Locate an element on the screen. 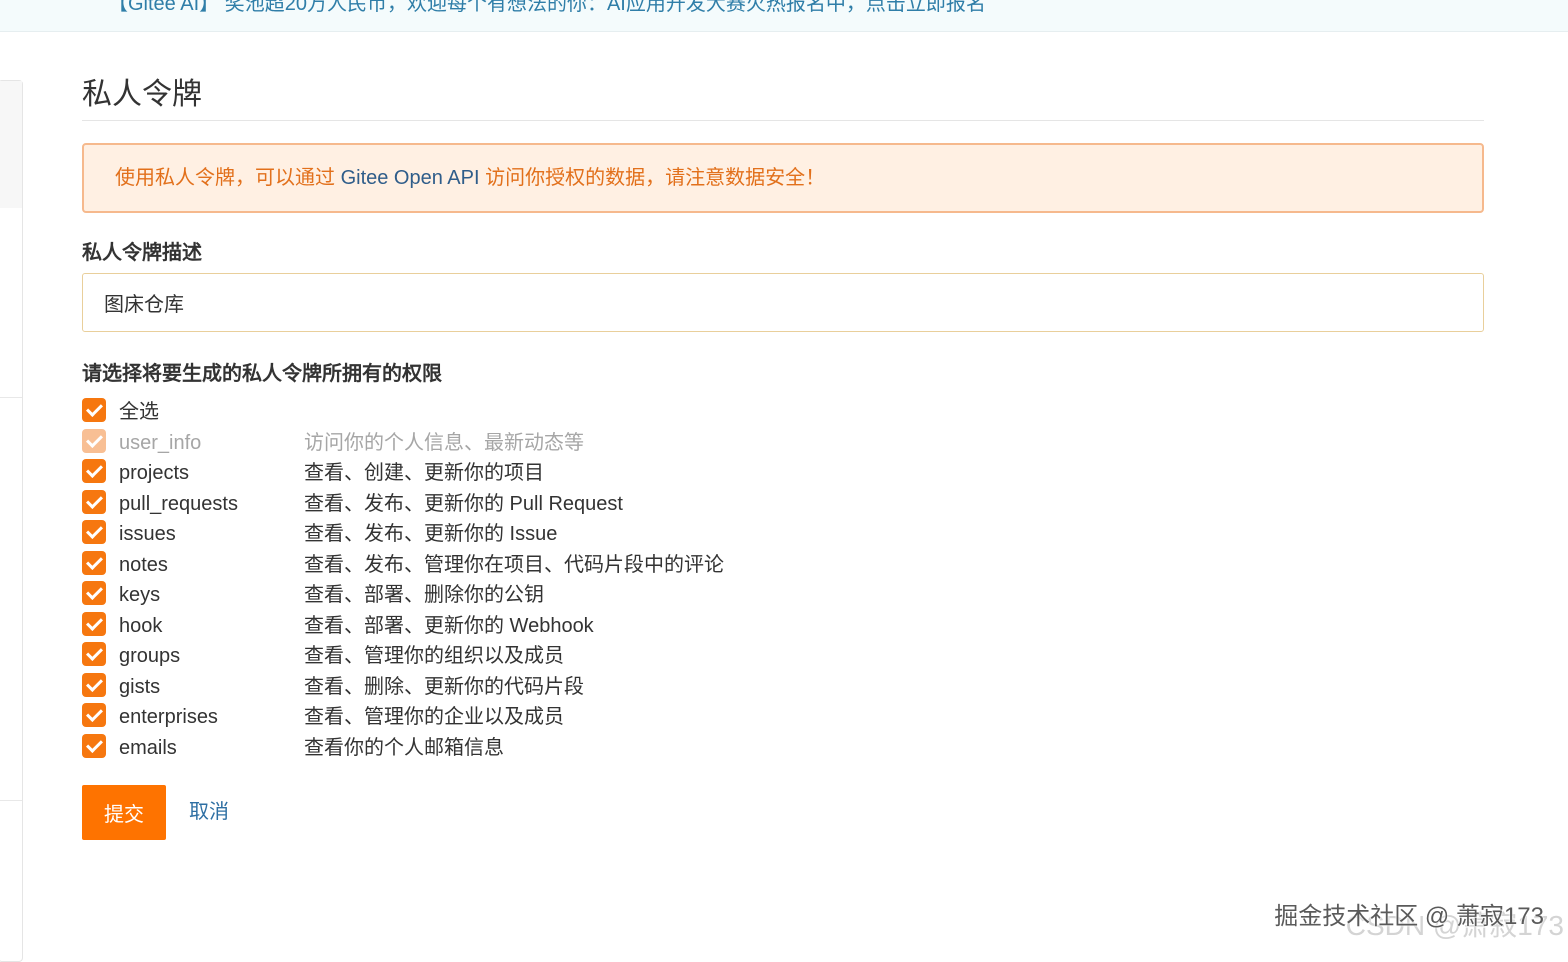 Image resolution: width=1568 pixels, height=962 pixels. permission-row-projects: projects 查看、创建、更新你的项目 is located at coordinates (783, 474).